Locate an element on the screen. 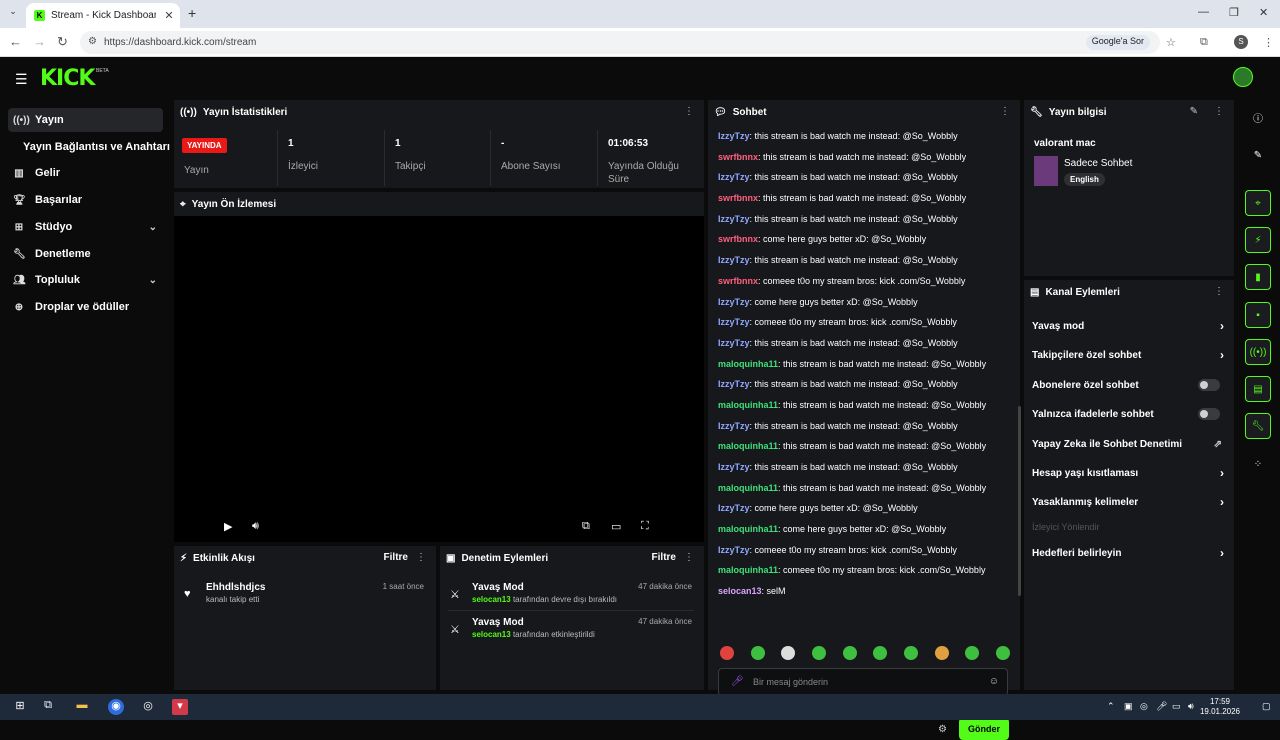 The height and width of the screenshot is (740, 1280). fullscreen-icon: ⛶ is located at coordinates (645, 526).